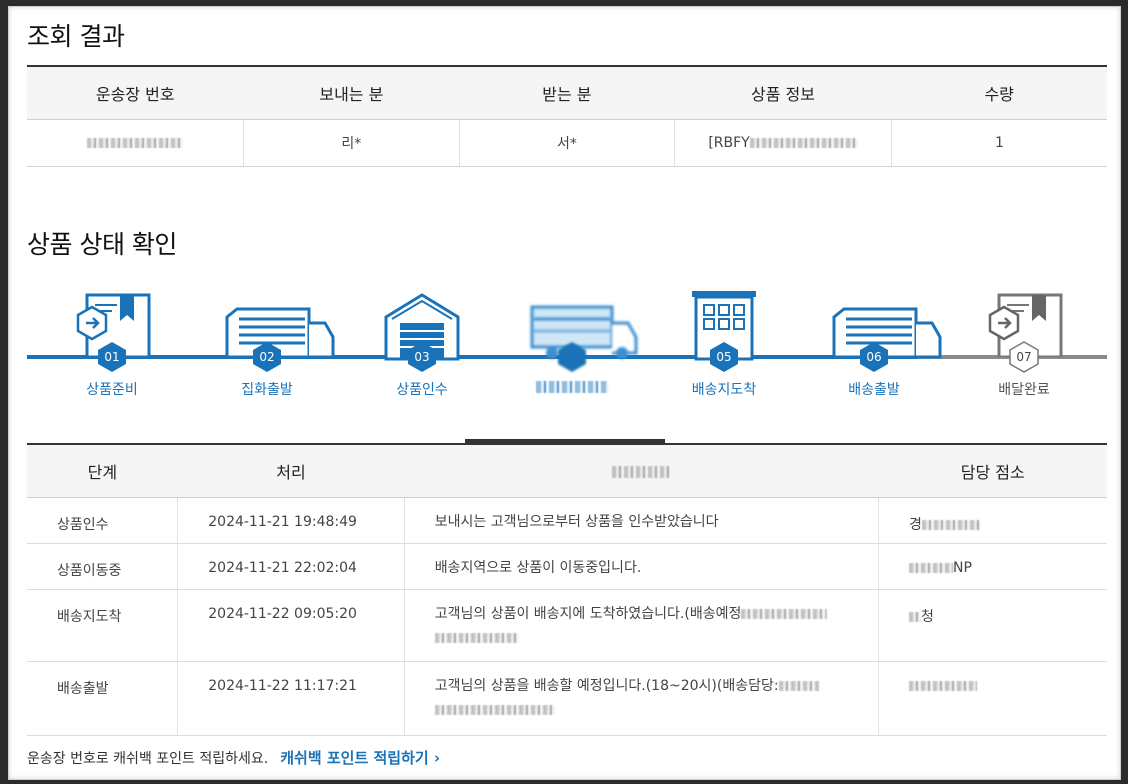 This screenshot has height=784, width=1128. Describe the element at coordinates (565, 441) in the screenshot. I see `history-tab-active` at that location.